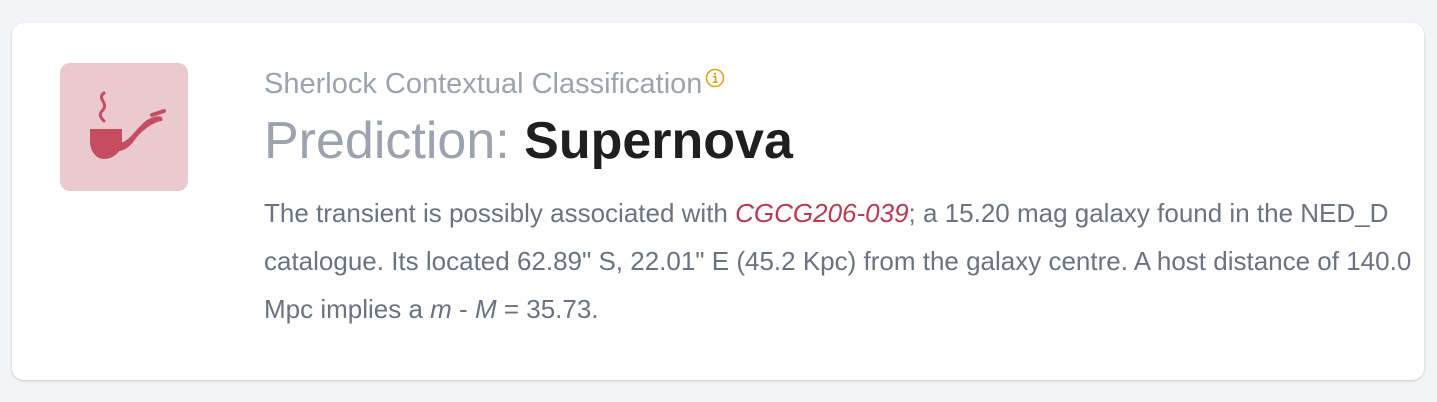 This screenshot has height=402, width=1437. Describe the element at coordinates (715, 78) in the screenshot. I see `info-icon` at that location.